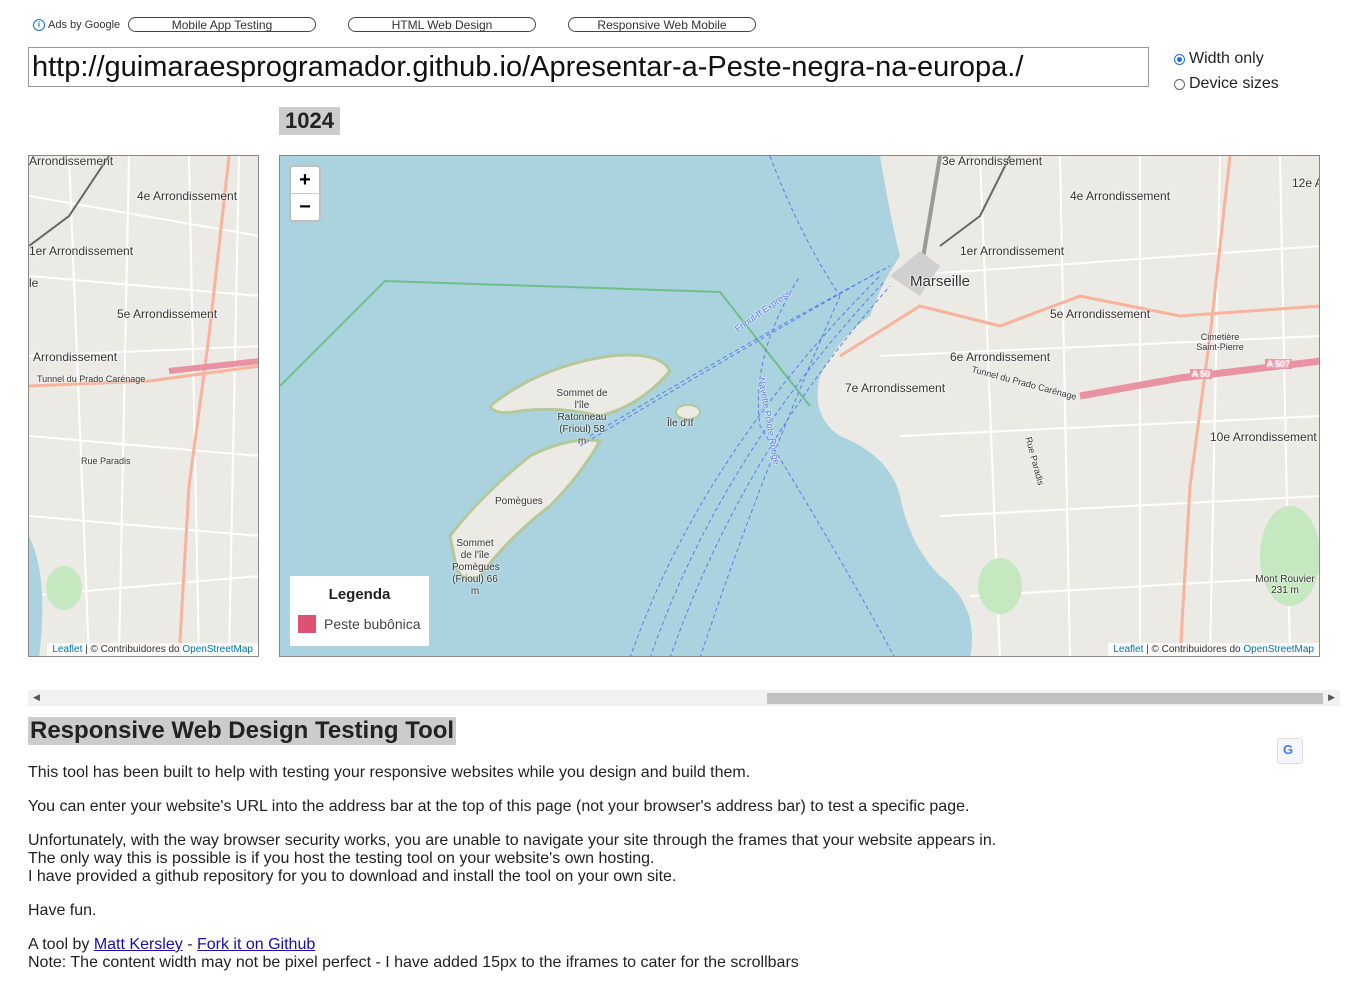  What do you see at coordinates (940, 281) in the screenshot?
I see `map-label-marseille: Marseille` at bounding box center [940, 281].